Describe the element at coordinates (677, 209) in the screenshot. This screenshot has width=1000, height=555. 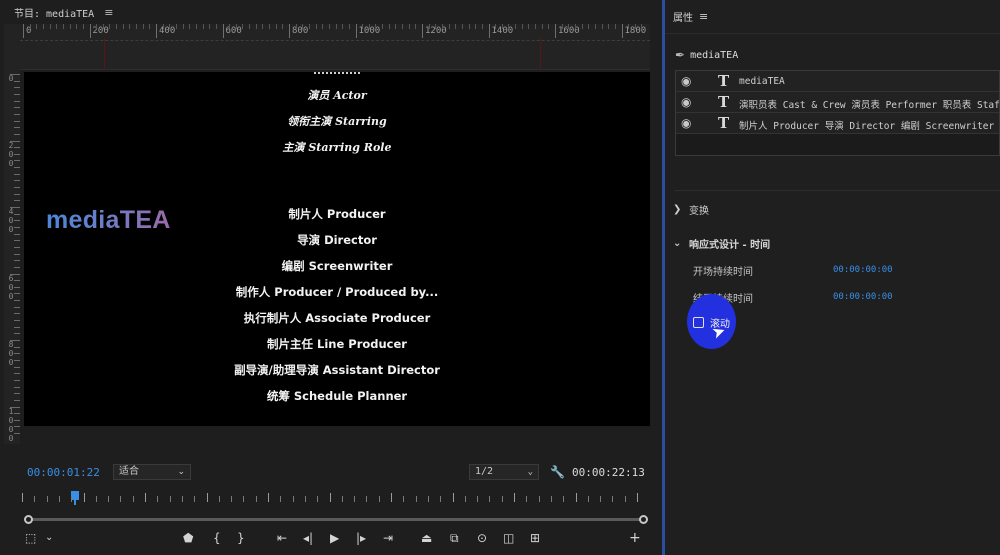
I see `chevron-right-icon: ❯` at that location.